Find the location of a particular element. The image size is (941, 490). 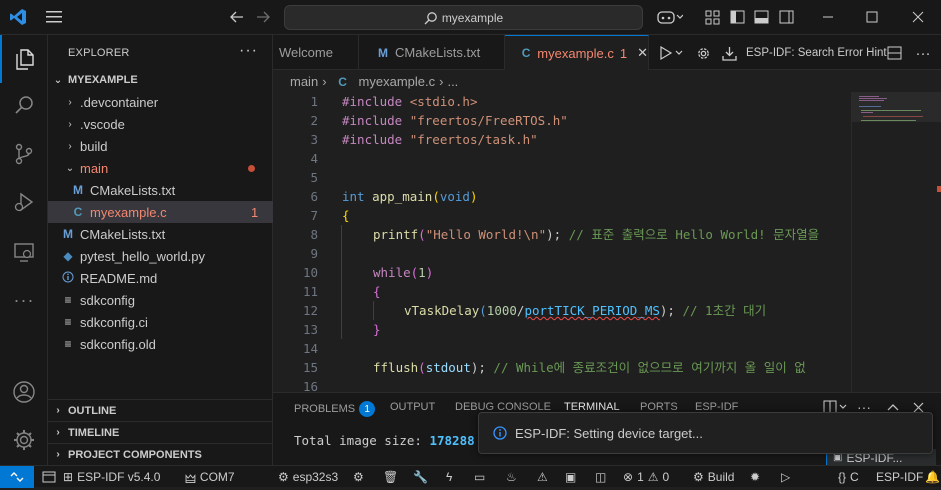

terminal-output: Total image size: 178288 b is located at coordinates (392, 440).